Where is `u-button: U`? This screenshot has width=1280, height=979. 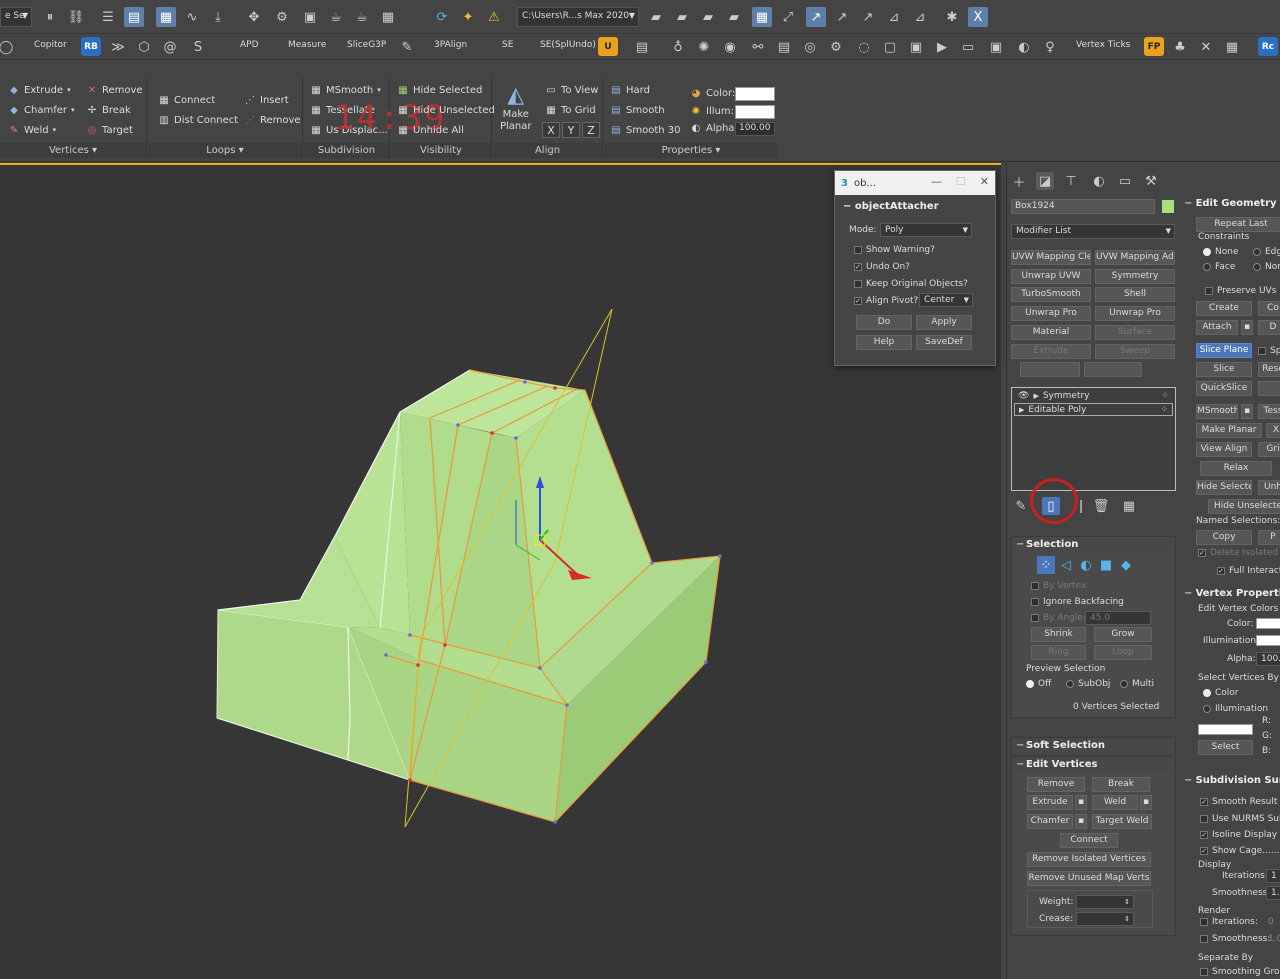
u-button: U is located at coordinates (608, 46).